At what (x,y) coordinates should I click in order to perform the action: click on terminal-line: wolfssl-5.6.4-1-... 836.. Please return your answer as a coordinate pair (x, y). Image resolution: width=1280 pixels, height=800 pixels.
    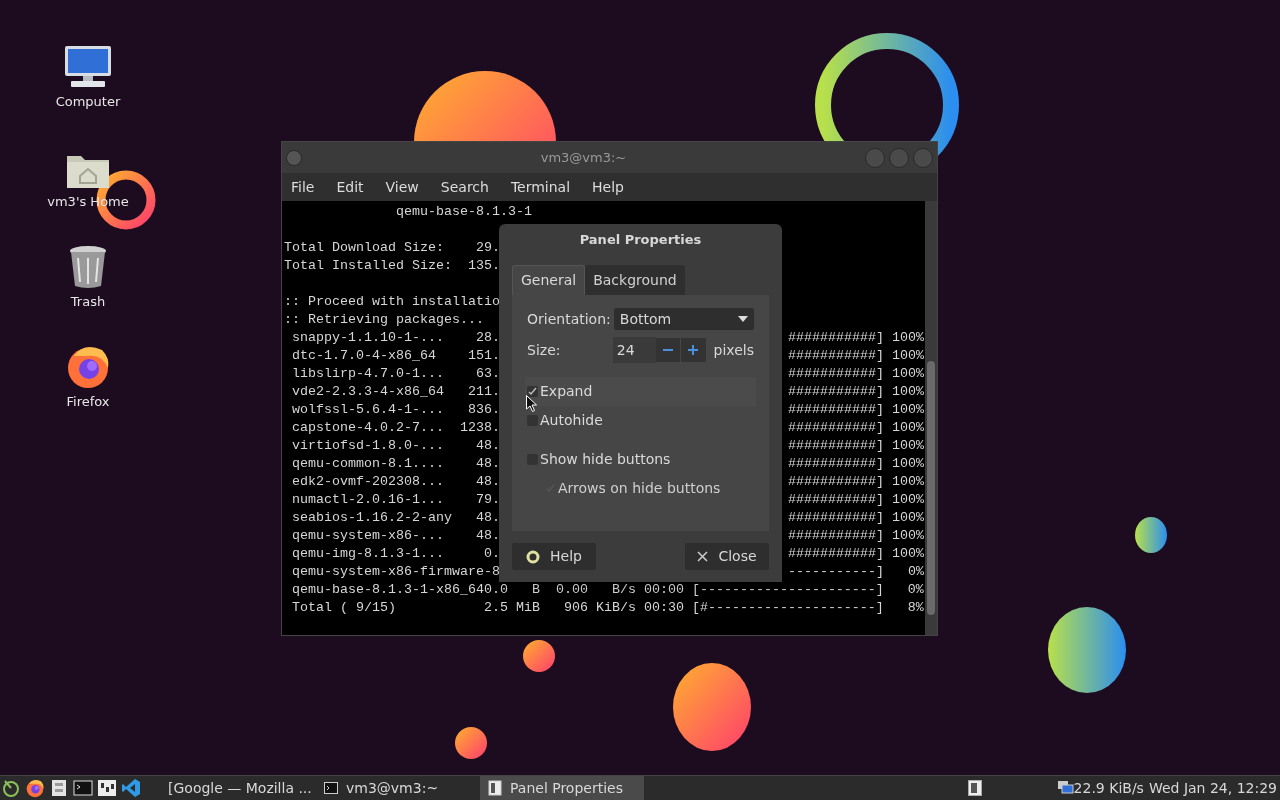
    Looking at the image, I should click on (395, 410).